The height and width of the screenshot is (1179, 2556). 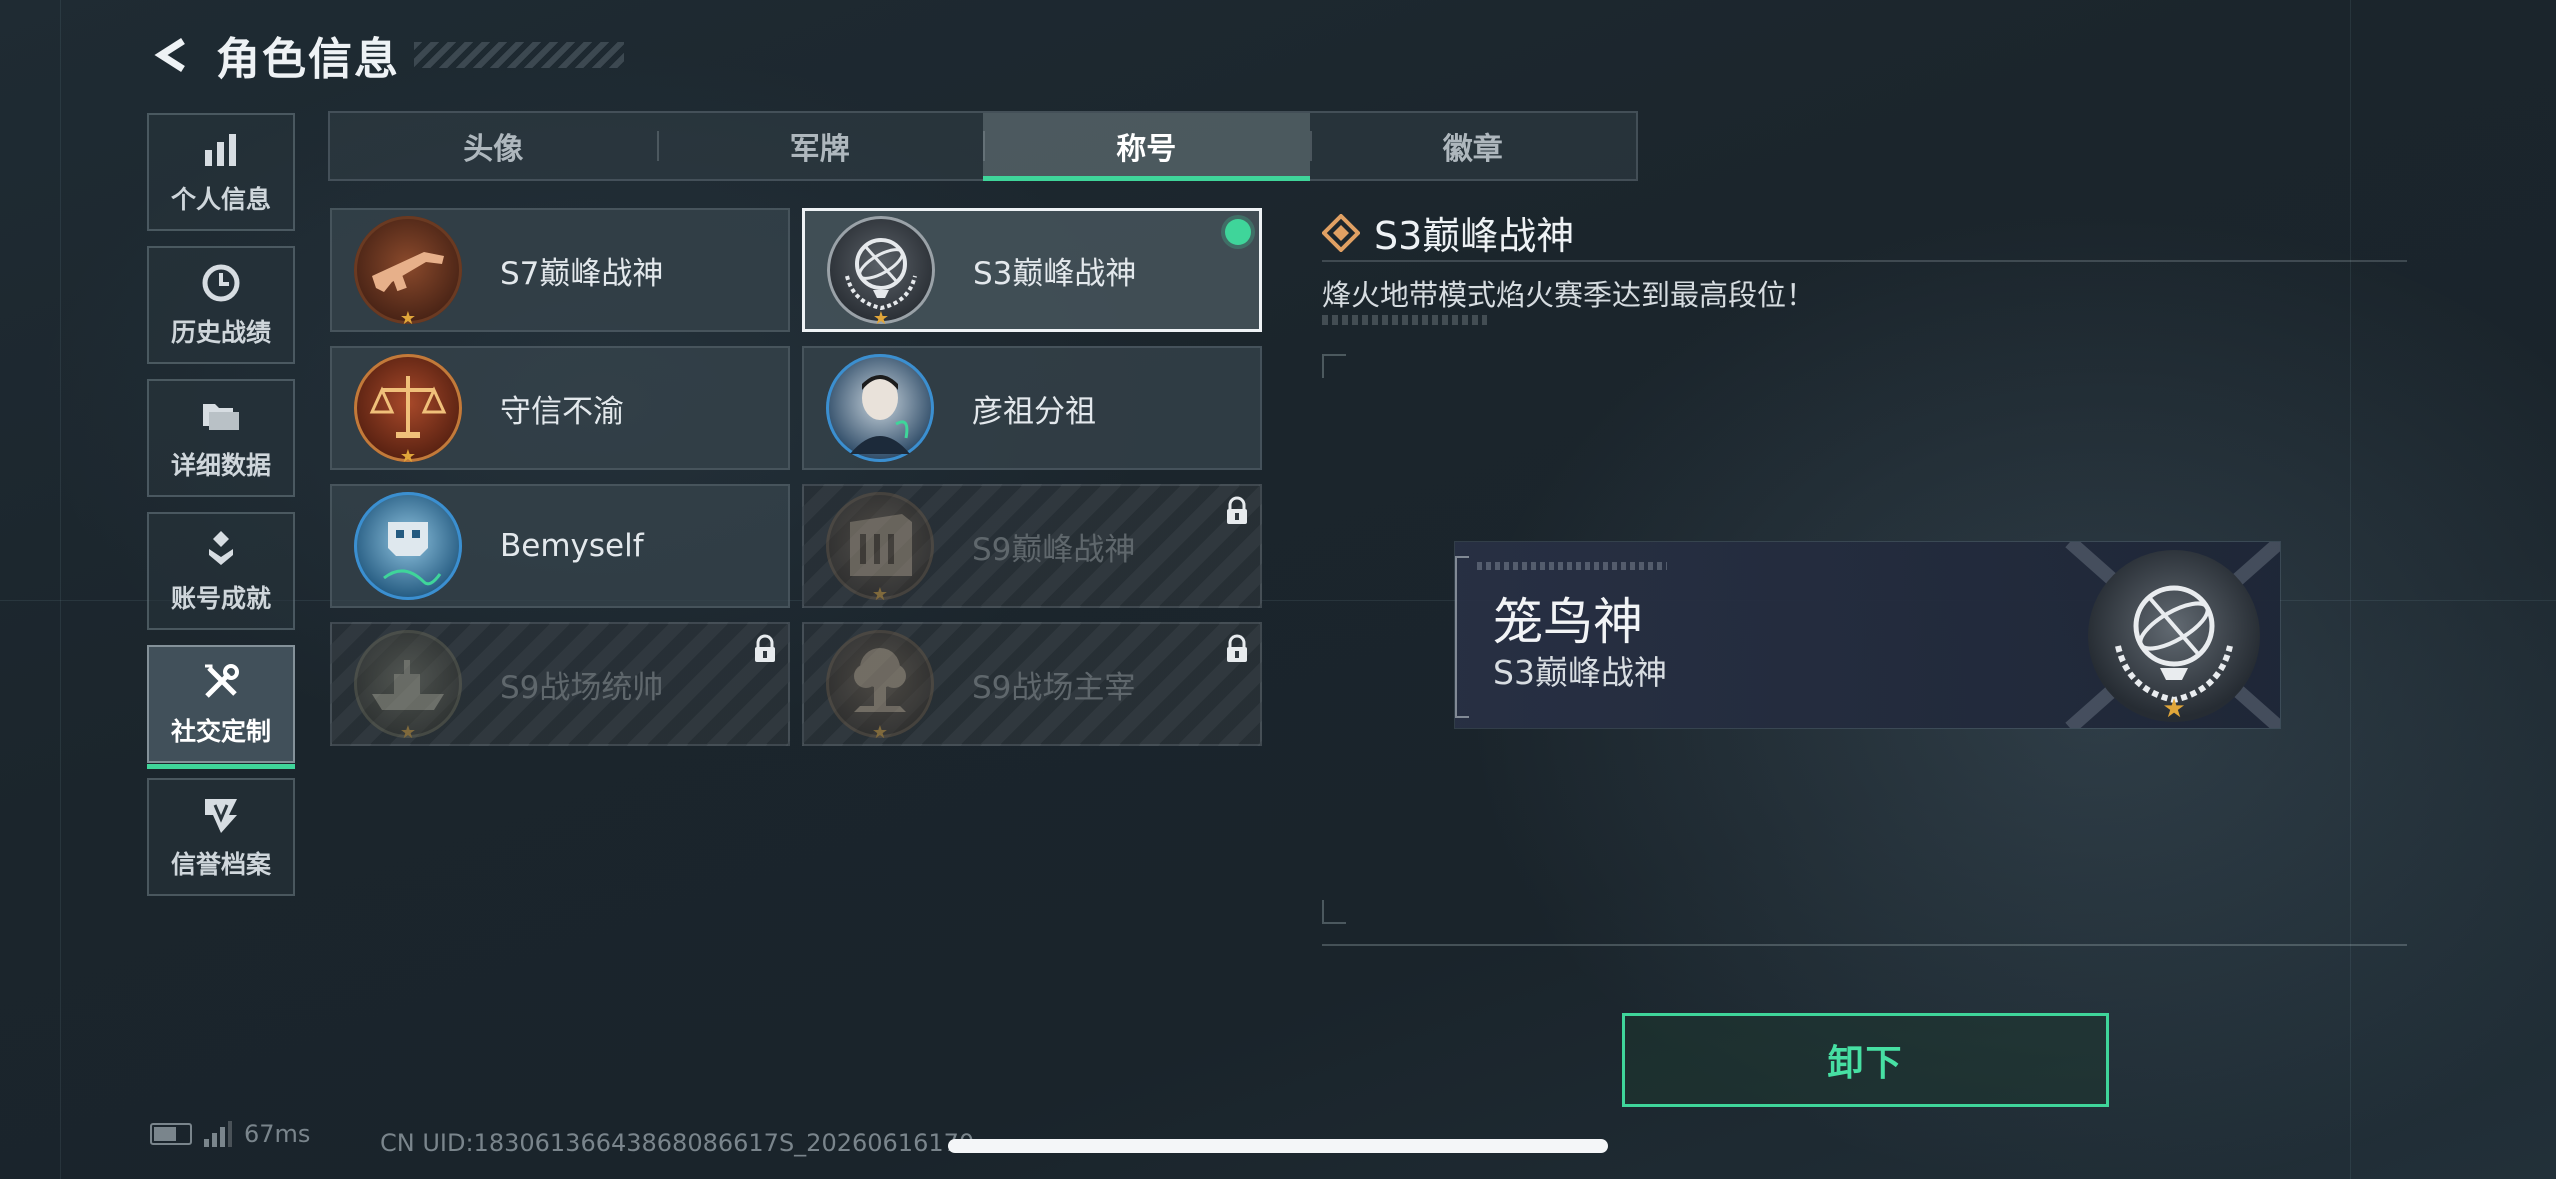 I want to click on back-button, so click(x=173, y=55).